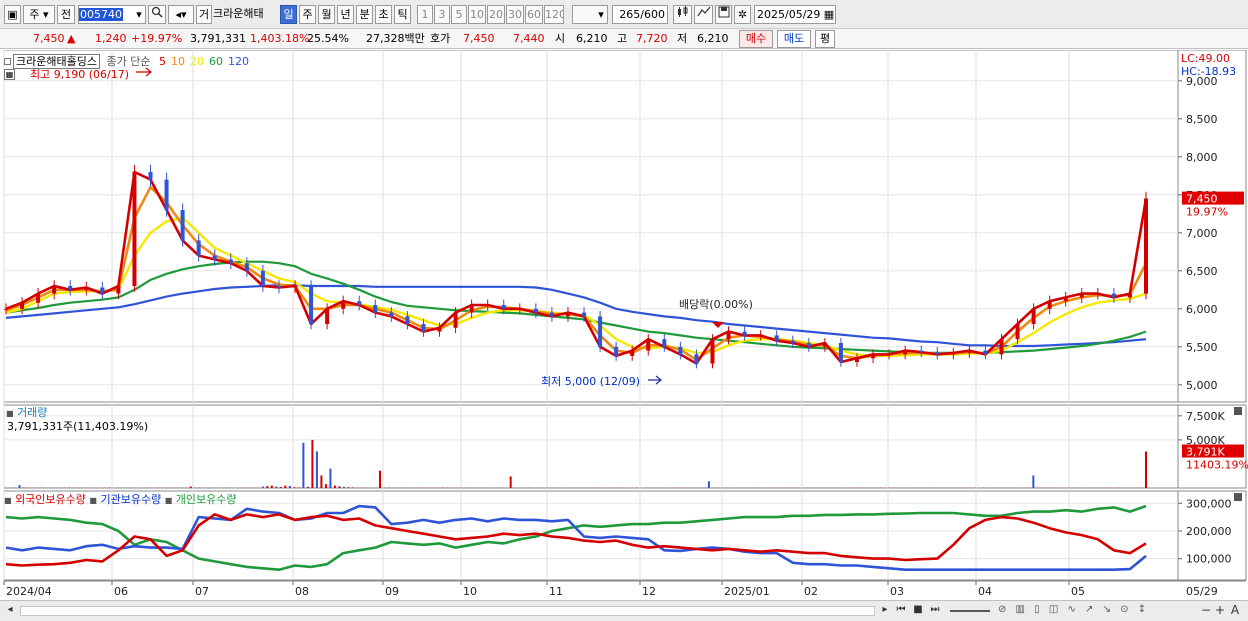 The height and width of the screenshot is (621, 1248). Describe the element at coordinates (901, 609) in the screenshot. I see `first-icon: ⏮` at that location.